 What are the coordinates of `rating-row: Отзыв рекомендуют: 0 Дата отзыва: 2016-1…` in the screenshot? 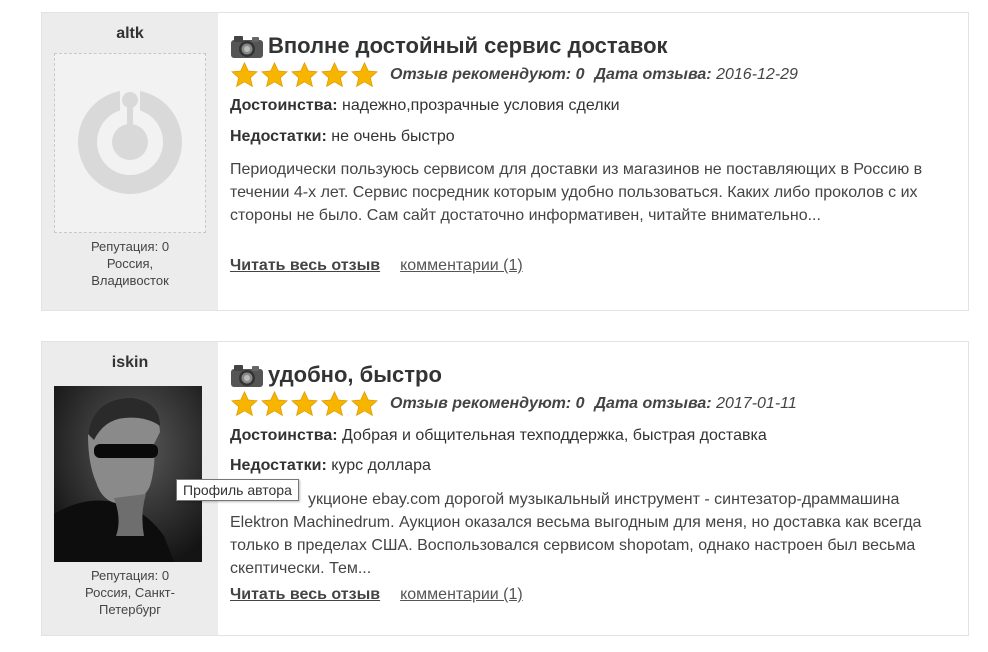 It's located at (514, 75).